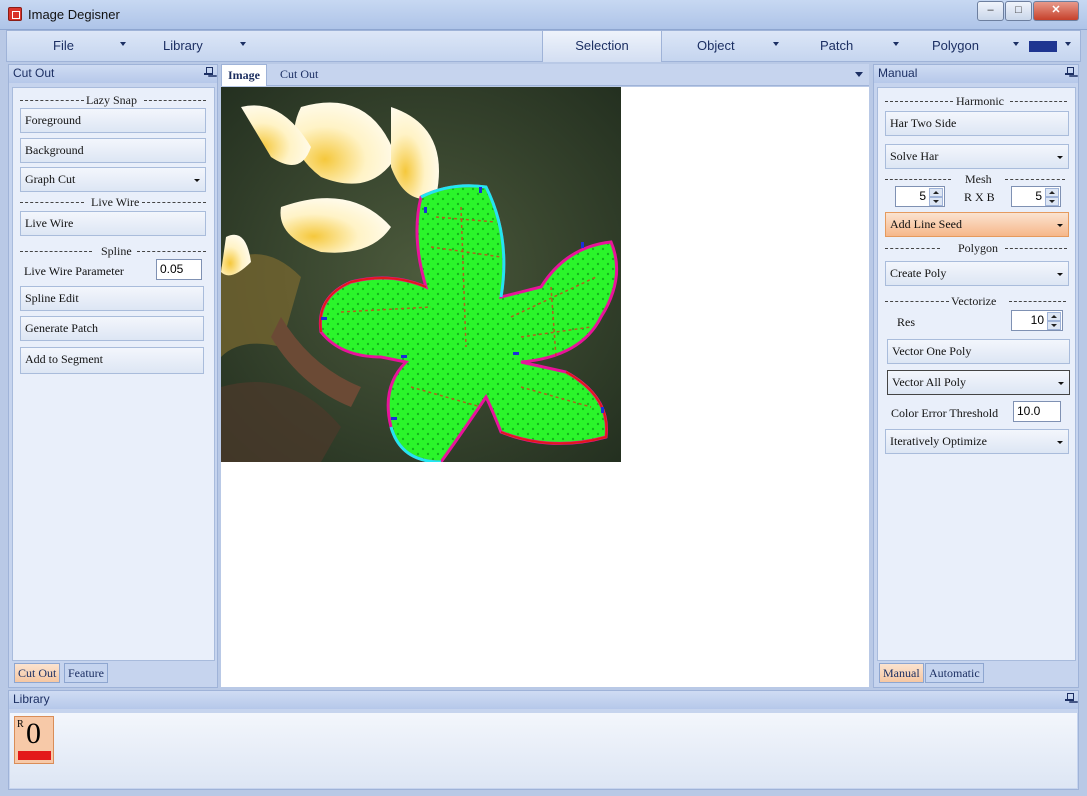  What do you see at coordinates (977, 224) in the screenshot?
I see `add-line-seed-dropdown: Add Line Seed` at bounding box center [977, 224].